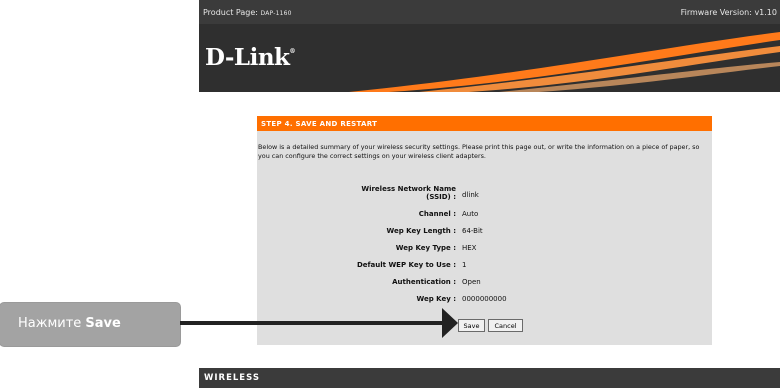  I want to click on ssid-value: dlink, so click(470, 195).